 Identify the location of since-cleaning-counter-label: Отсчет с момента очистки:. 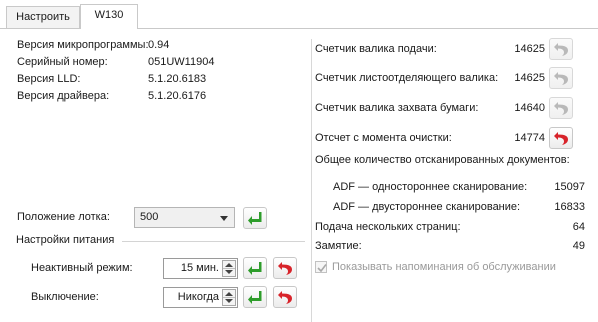
(383, 138).